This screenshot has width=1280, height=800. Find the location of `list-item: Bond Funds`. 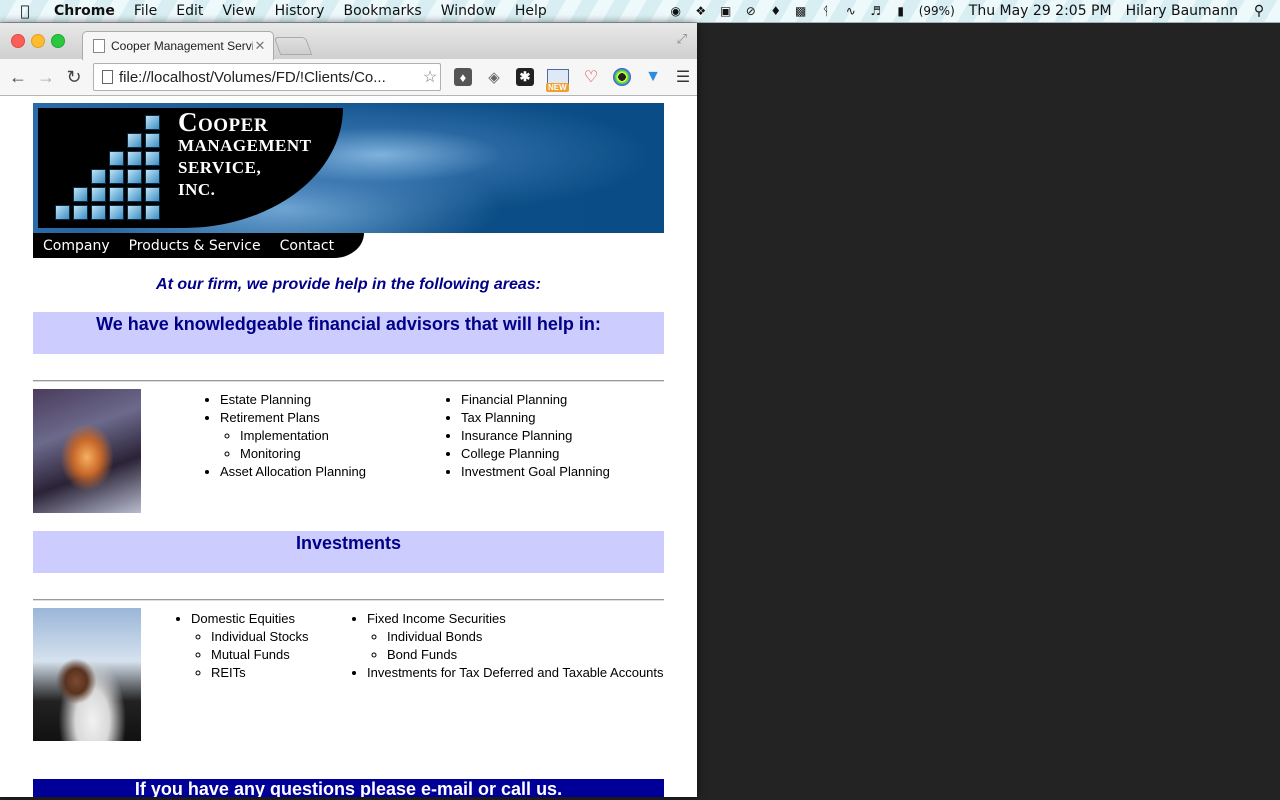

list-item: Bond Funds is located at coordinates (512, 655).